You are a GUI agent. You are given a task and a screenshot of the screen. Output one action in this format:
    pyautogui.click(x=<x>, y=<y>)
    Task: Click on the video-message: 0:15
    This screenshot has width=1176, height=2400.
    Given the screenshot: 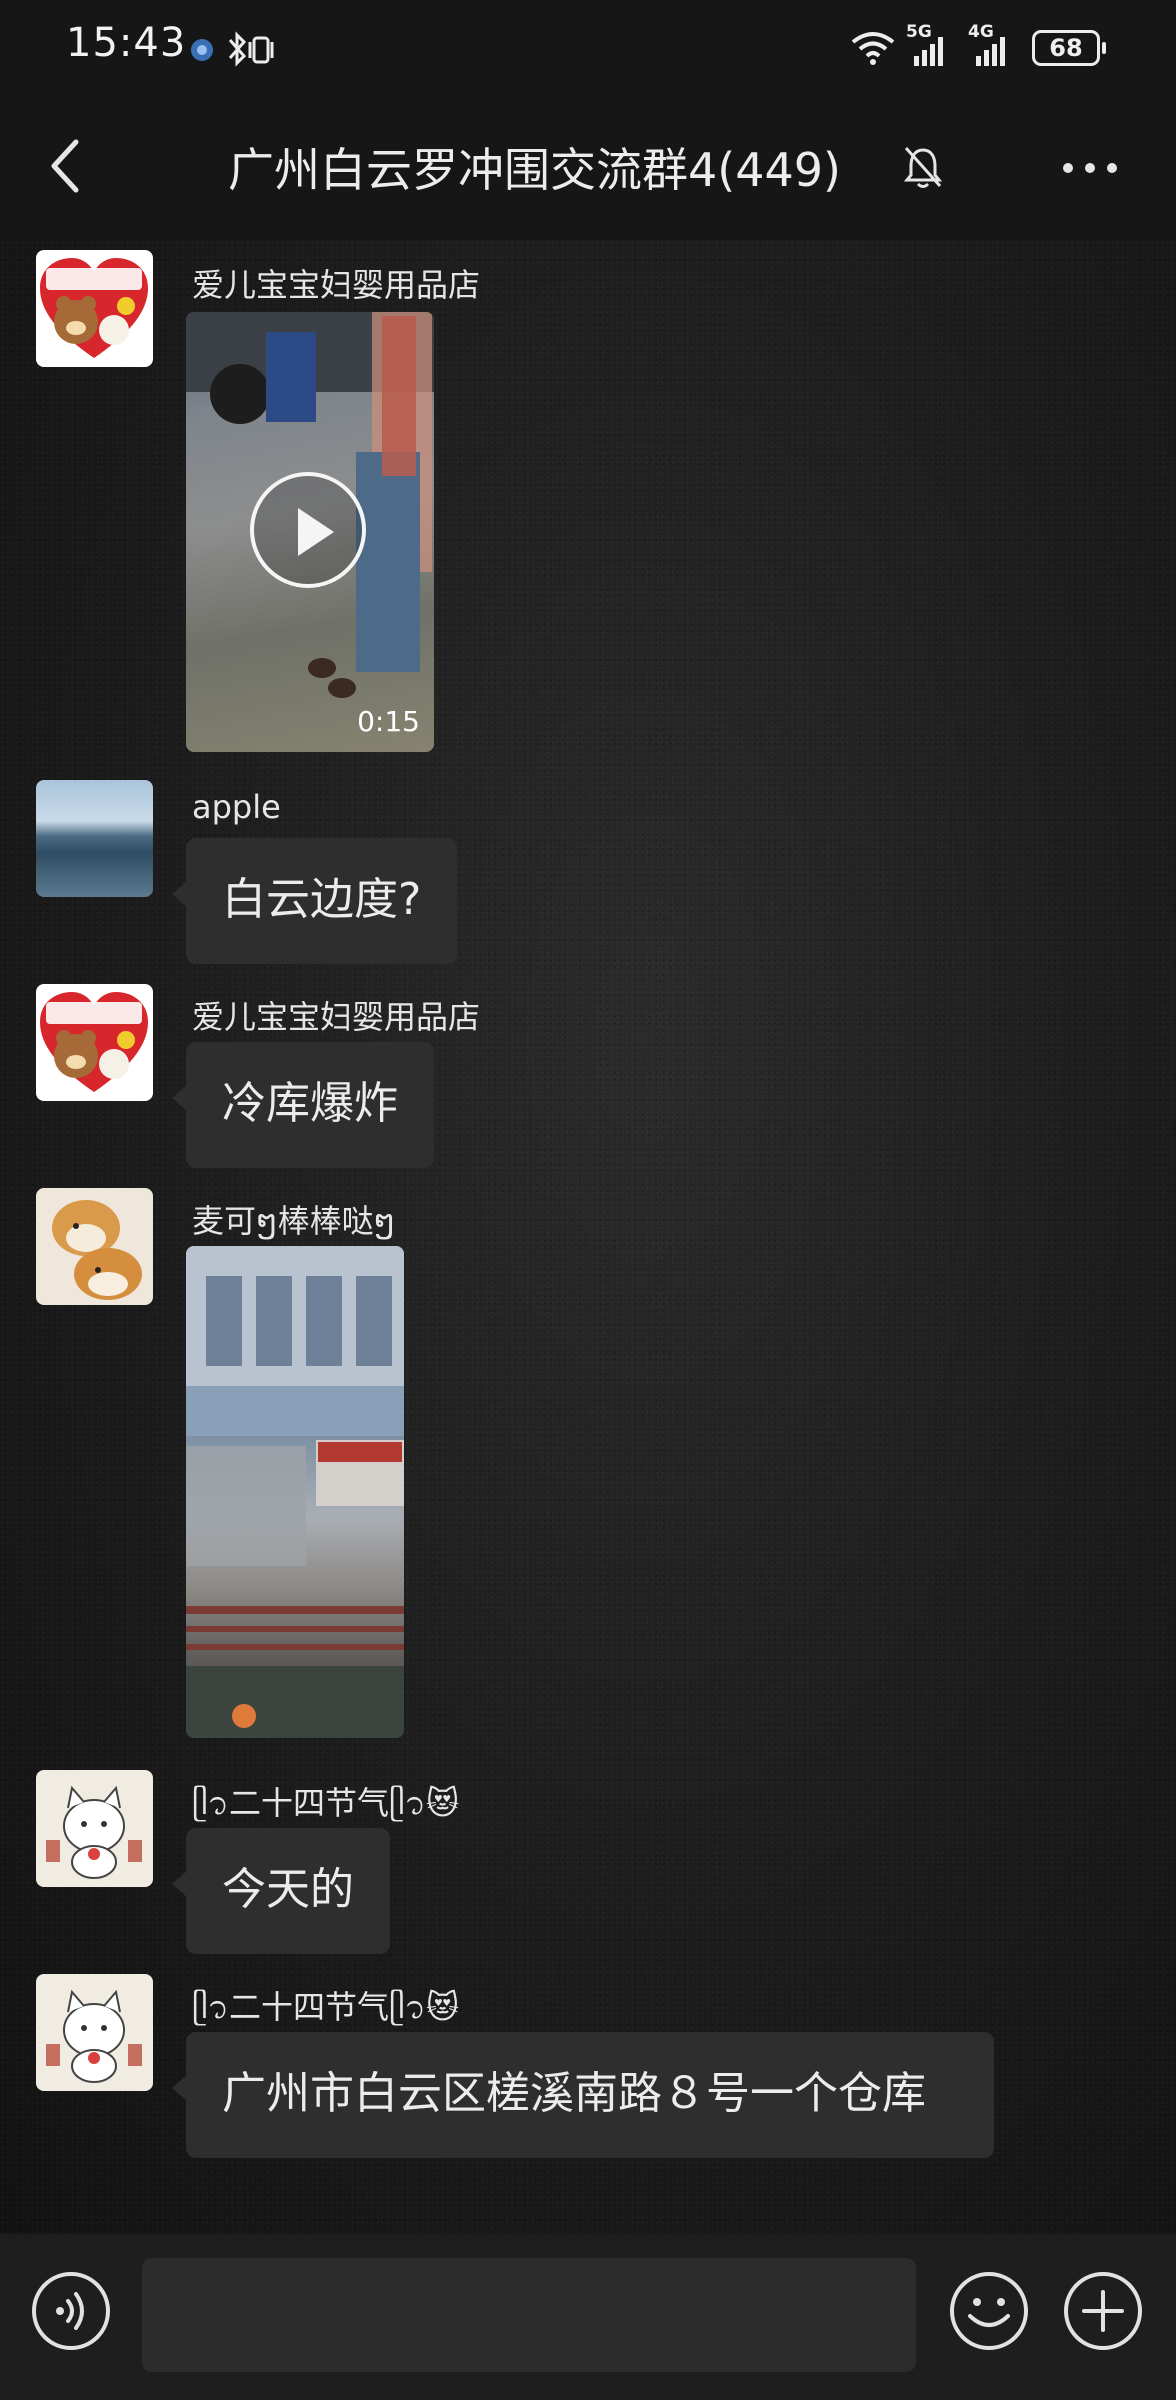 What is the action you would take?
    pyautogui.click(x=310, y=532)
    